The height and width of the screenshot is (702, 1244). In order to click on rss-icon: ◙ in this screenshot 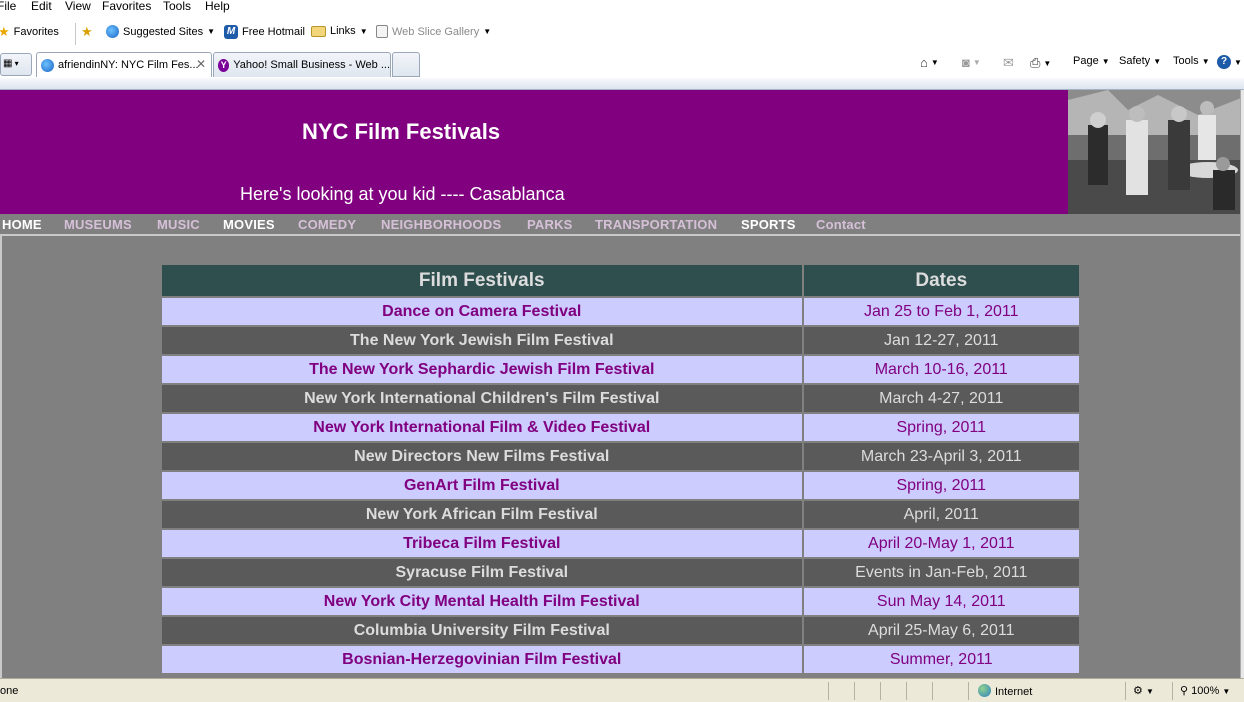, I will do `click(966, 62)`.